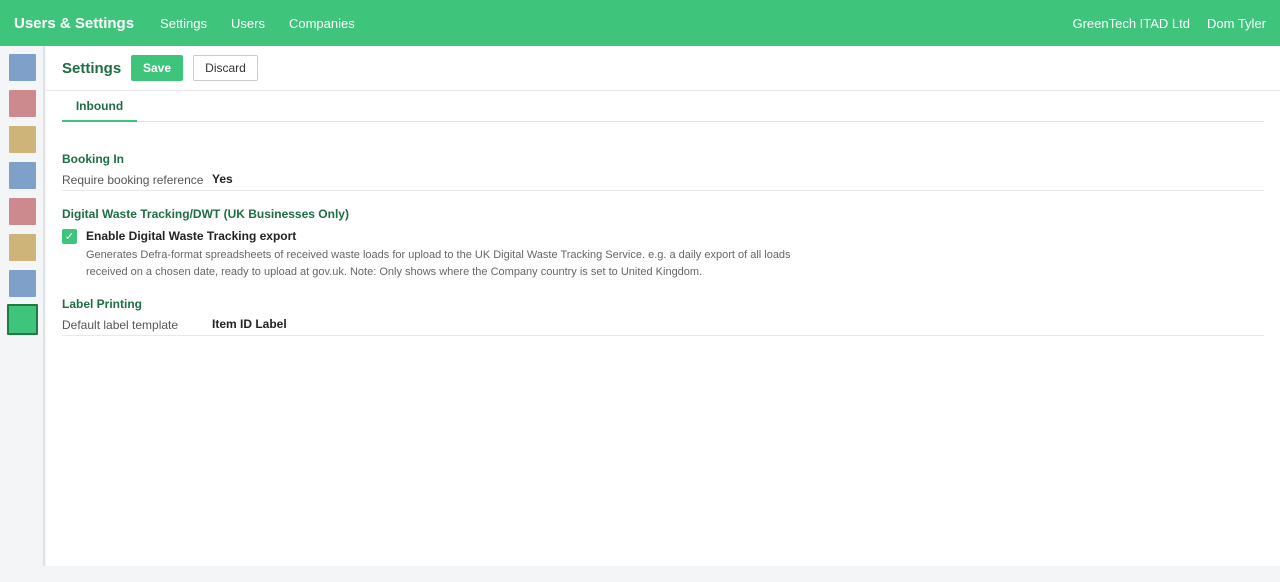 This screenshot has height=582, width=1280. I want to click on dwt-export-checkbox: ✓, so click(69, 236).